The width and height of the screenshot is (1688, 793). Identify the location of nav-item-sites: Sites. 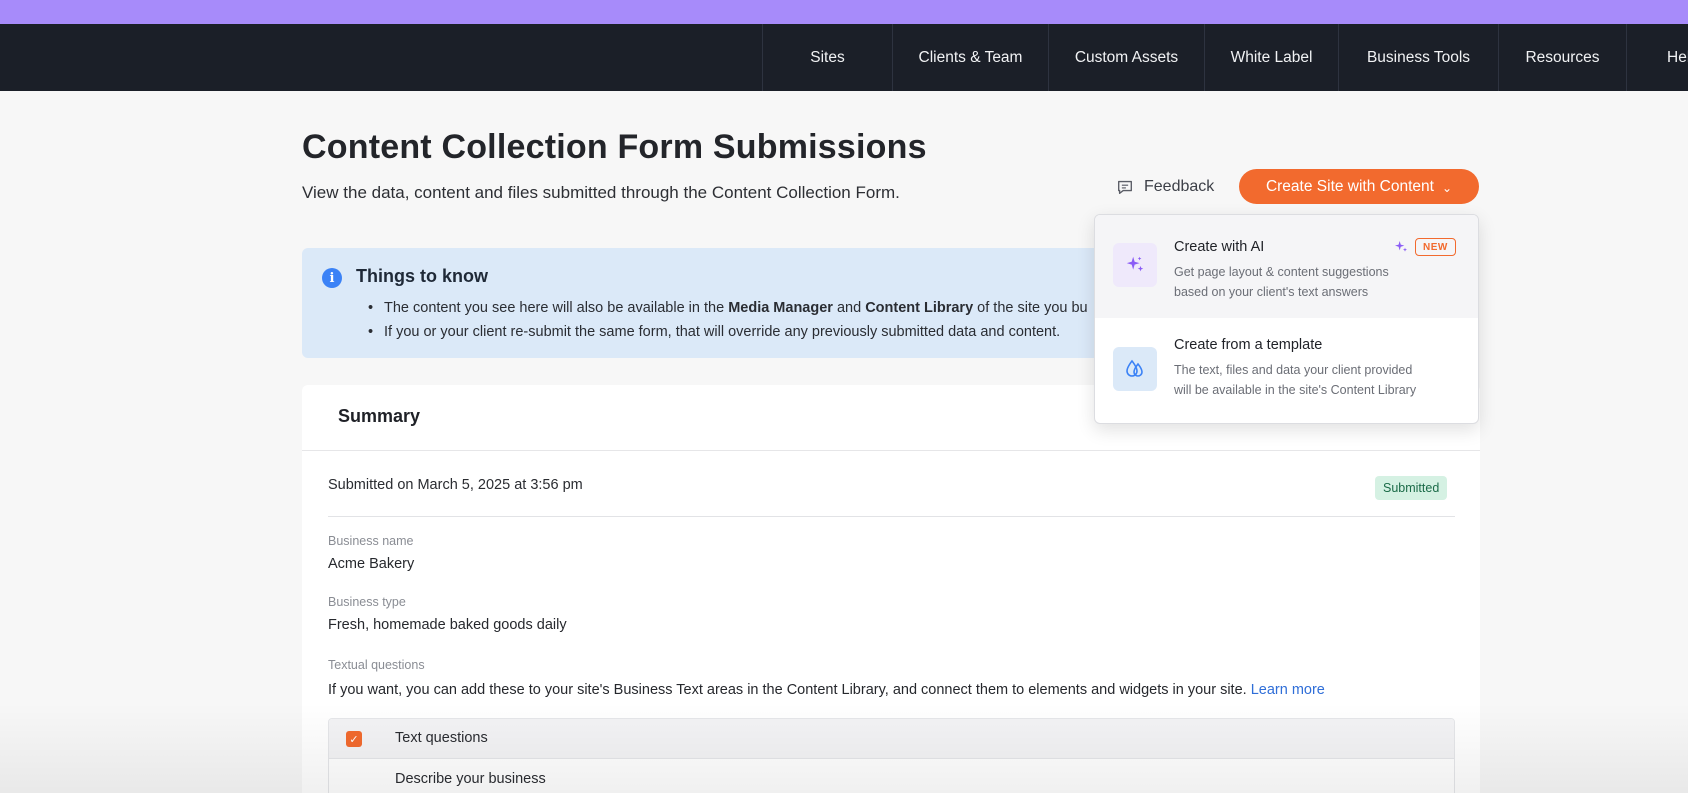
(827, 57).